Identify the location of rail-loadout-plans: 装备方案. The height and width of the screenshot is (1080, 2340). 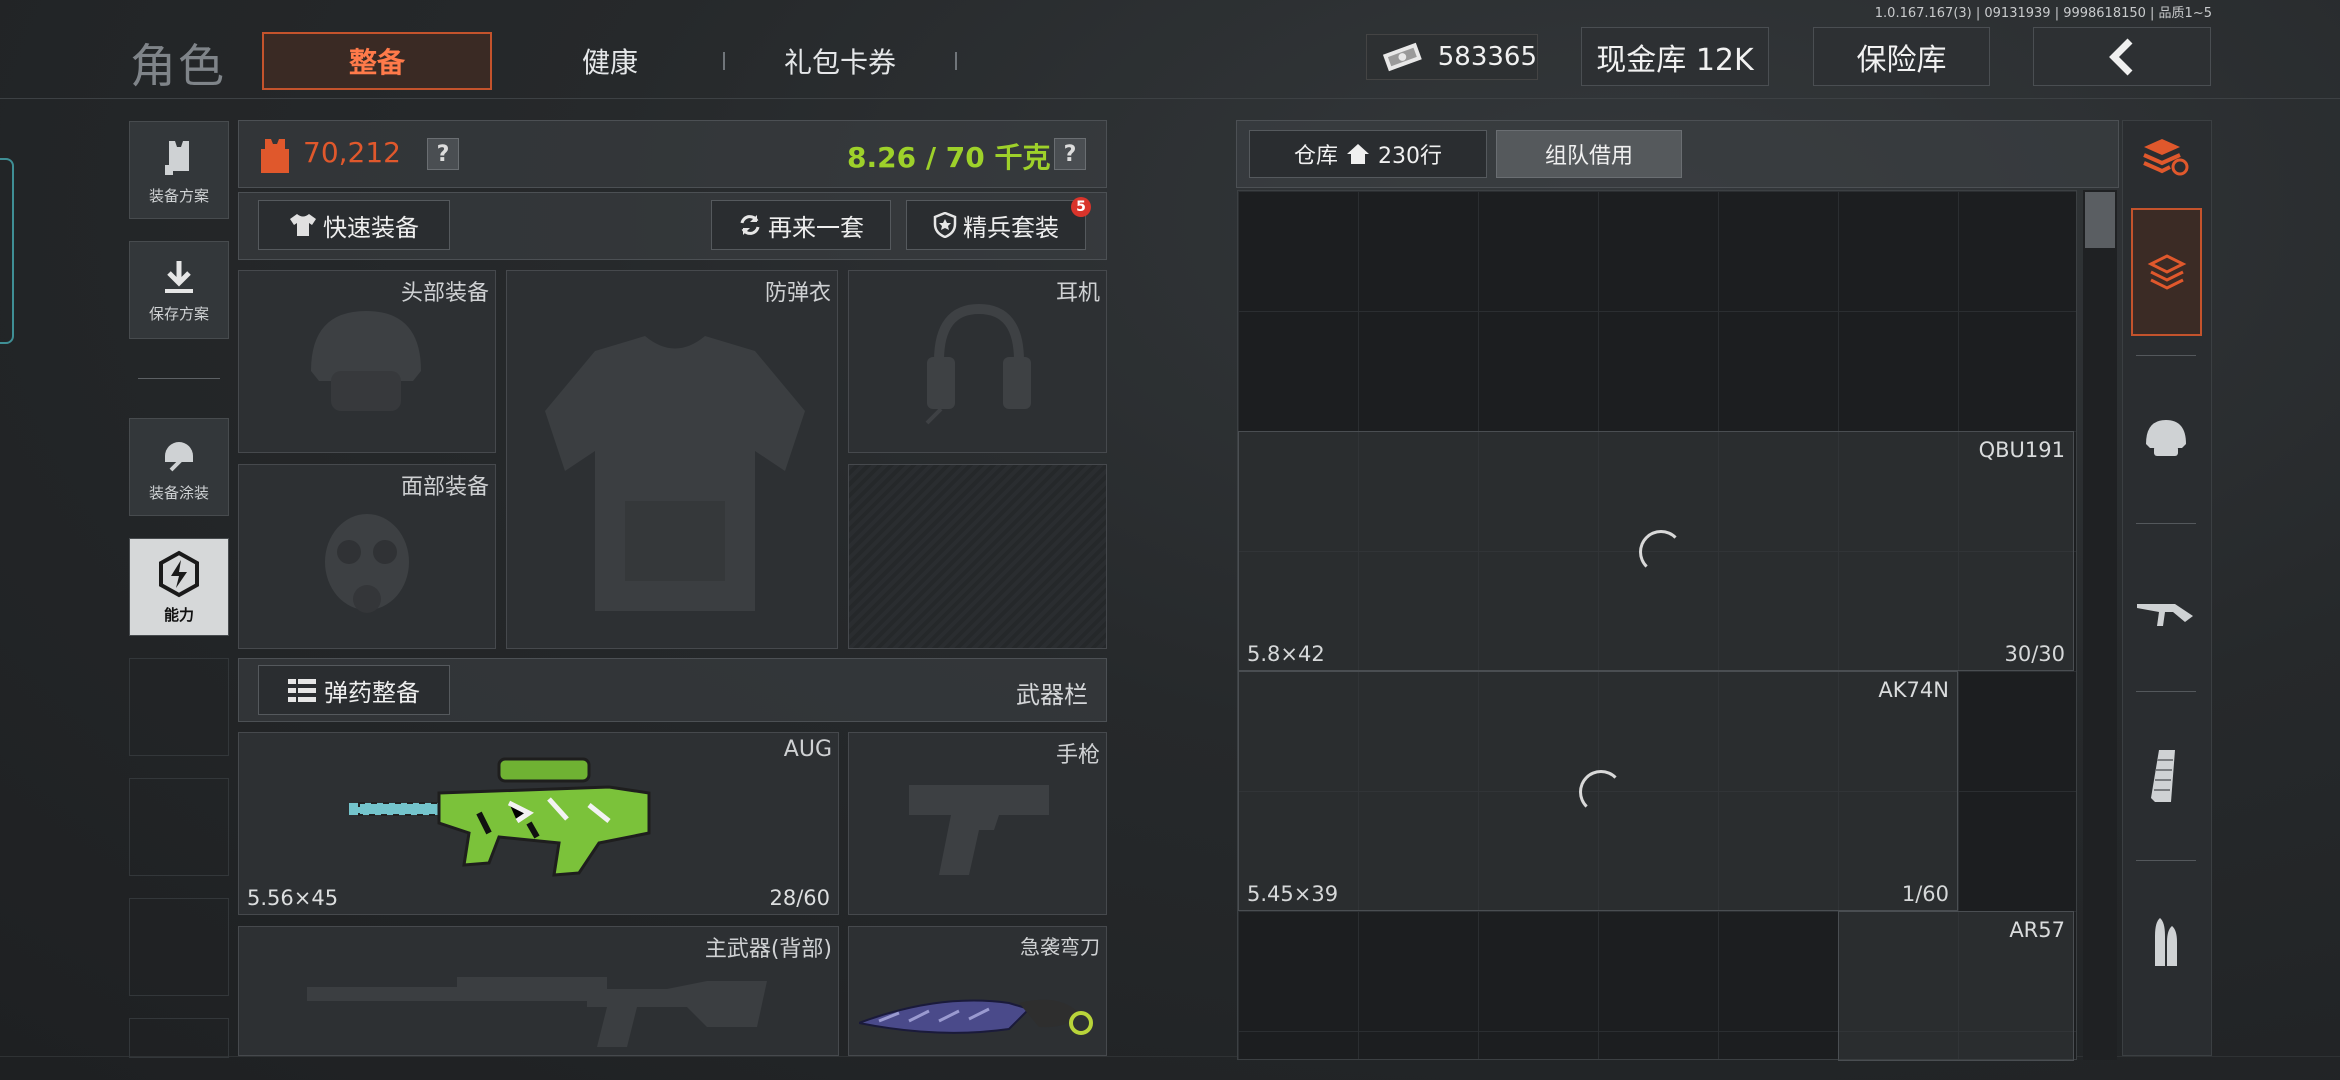
(179, 170).